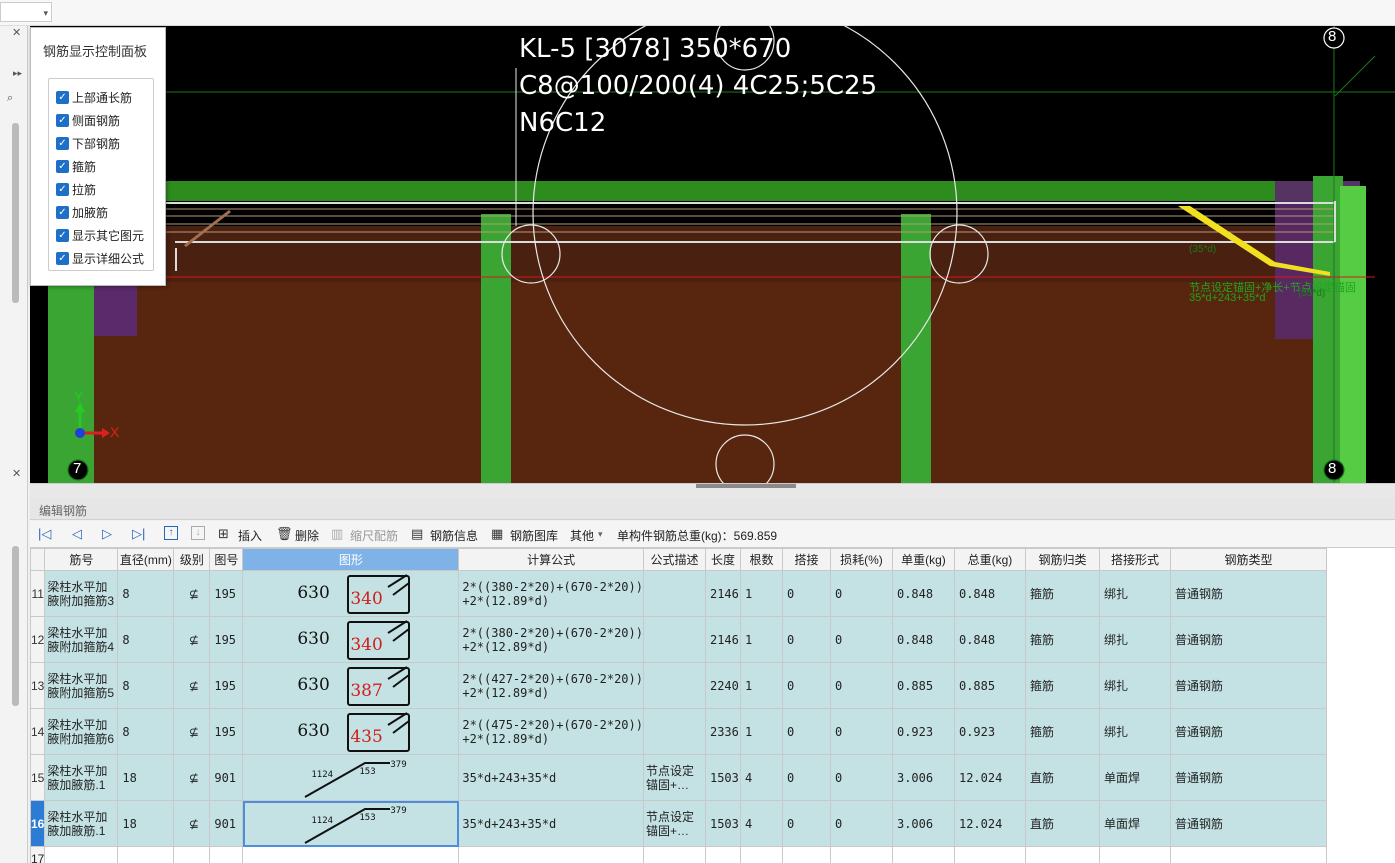 Image resolution: width=1395 pixels, height=863 pixels. What do you see at coordinates (94, 97) in the screenshot?
I see `option-top-long-rebar: ✓ 上部通长筋` at bounding box center [94, 97].